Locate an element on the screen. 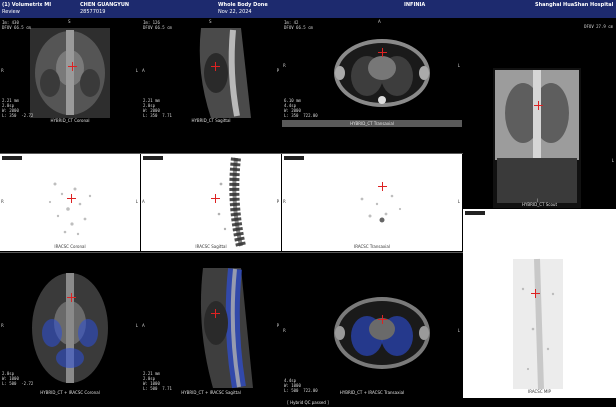 The image size is (616, 407). app-title: (1) Volumetrix MI is located at coordinates (27, 5).